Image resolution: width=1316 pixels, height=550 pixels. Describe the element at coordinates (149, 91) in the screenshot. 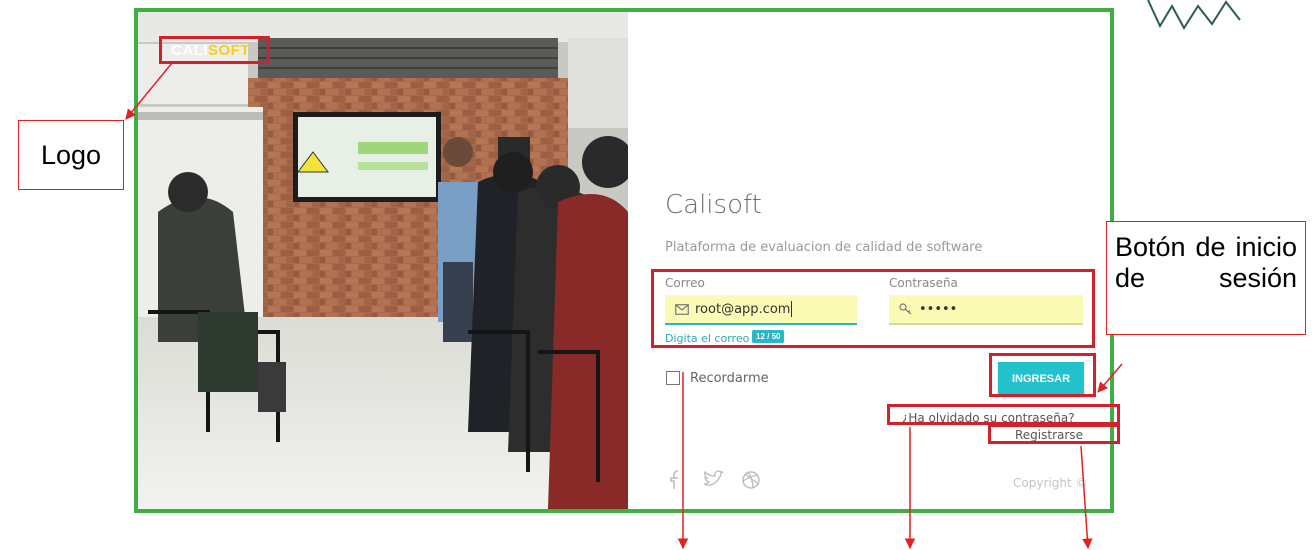

I see `arrow-logo` at that location.